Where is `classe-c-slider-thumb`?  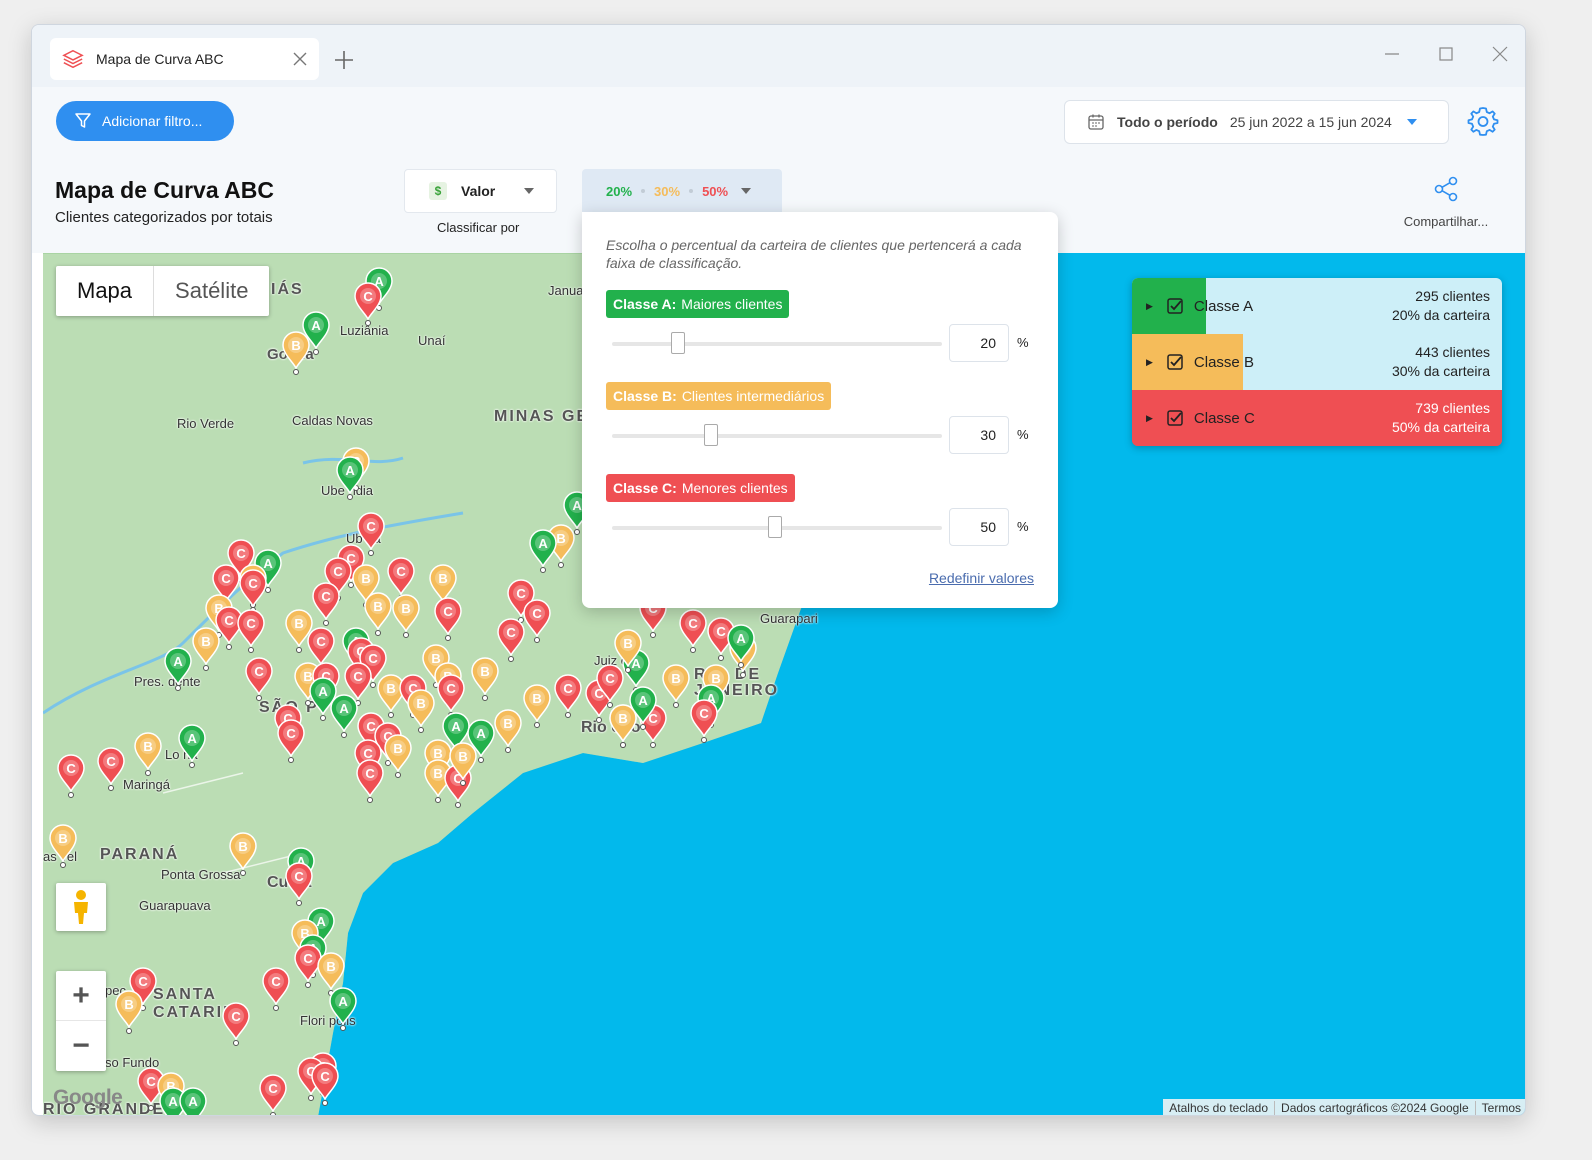
classe-c-slider-thumb is located at coordinates (775, 527).